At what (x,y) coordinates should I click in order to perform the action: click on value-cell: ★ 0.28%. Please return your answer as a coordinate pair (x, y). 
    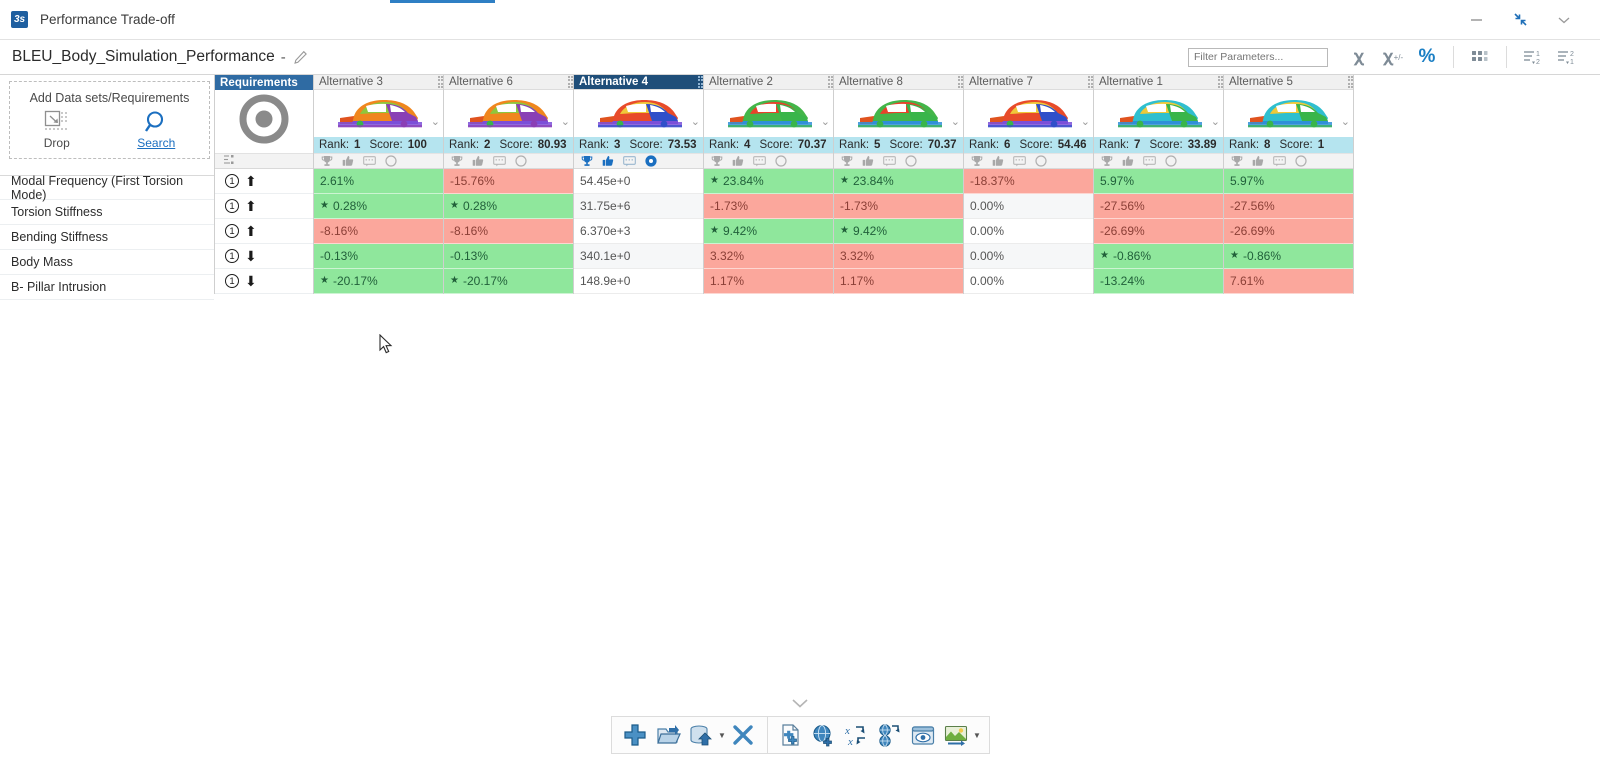
    Looking at the image, I should click on (508, 206).